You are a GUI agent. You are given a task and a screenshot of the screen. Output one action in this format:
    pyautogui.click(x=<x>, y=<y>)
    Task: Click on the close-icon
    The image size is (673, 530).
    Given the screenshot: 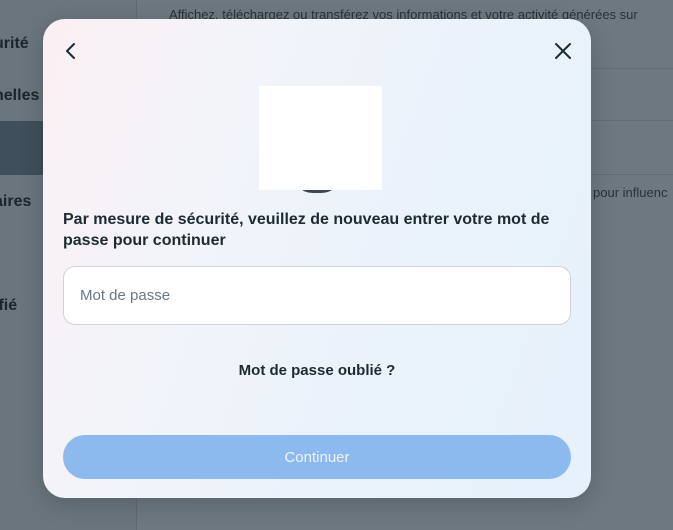 What is the action you would take?
    pyautogui.click(x=563, y=51)
    